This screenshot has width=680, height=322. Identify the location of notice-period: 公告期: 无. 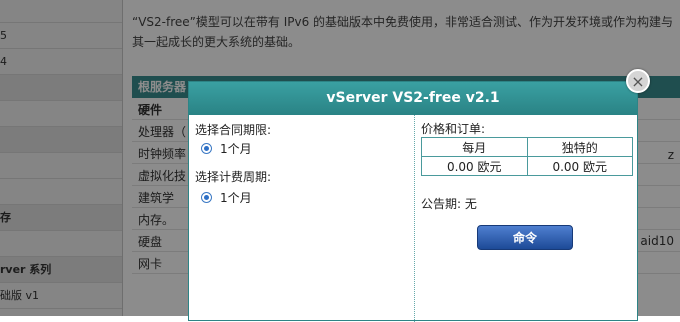
(449, 204).